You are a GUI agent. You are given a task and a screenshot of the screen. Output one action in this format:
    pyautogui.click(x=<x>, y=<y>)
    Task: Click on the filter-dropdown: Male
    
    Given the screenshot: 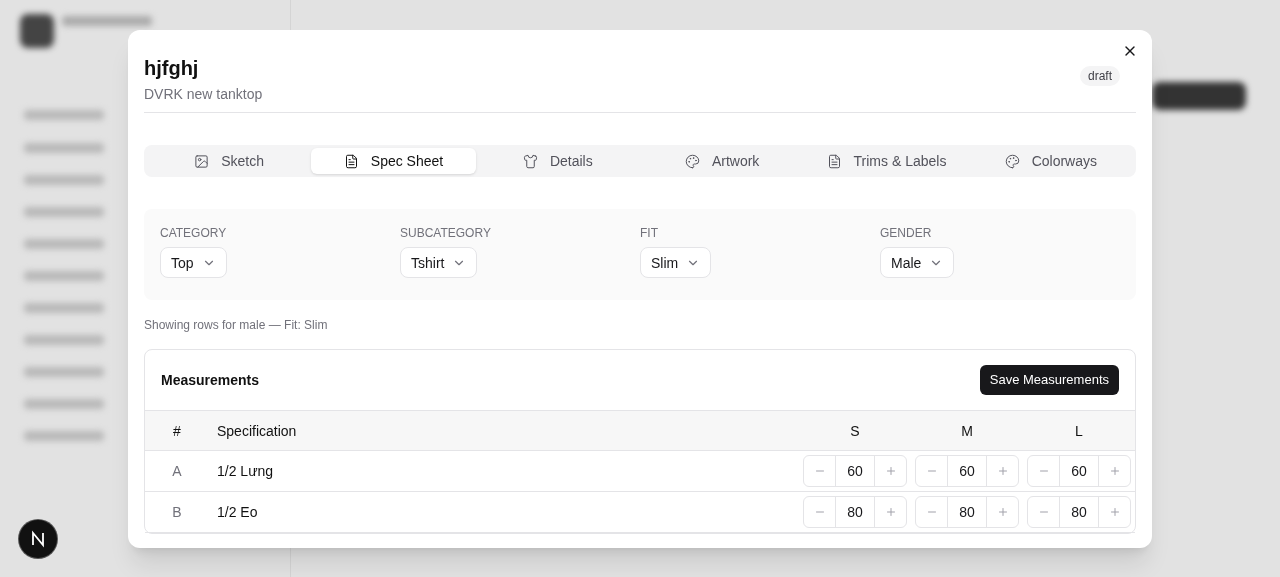 What is the action you would take?
    pyautogui.click(x=917, y=262)
    